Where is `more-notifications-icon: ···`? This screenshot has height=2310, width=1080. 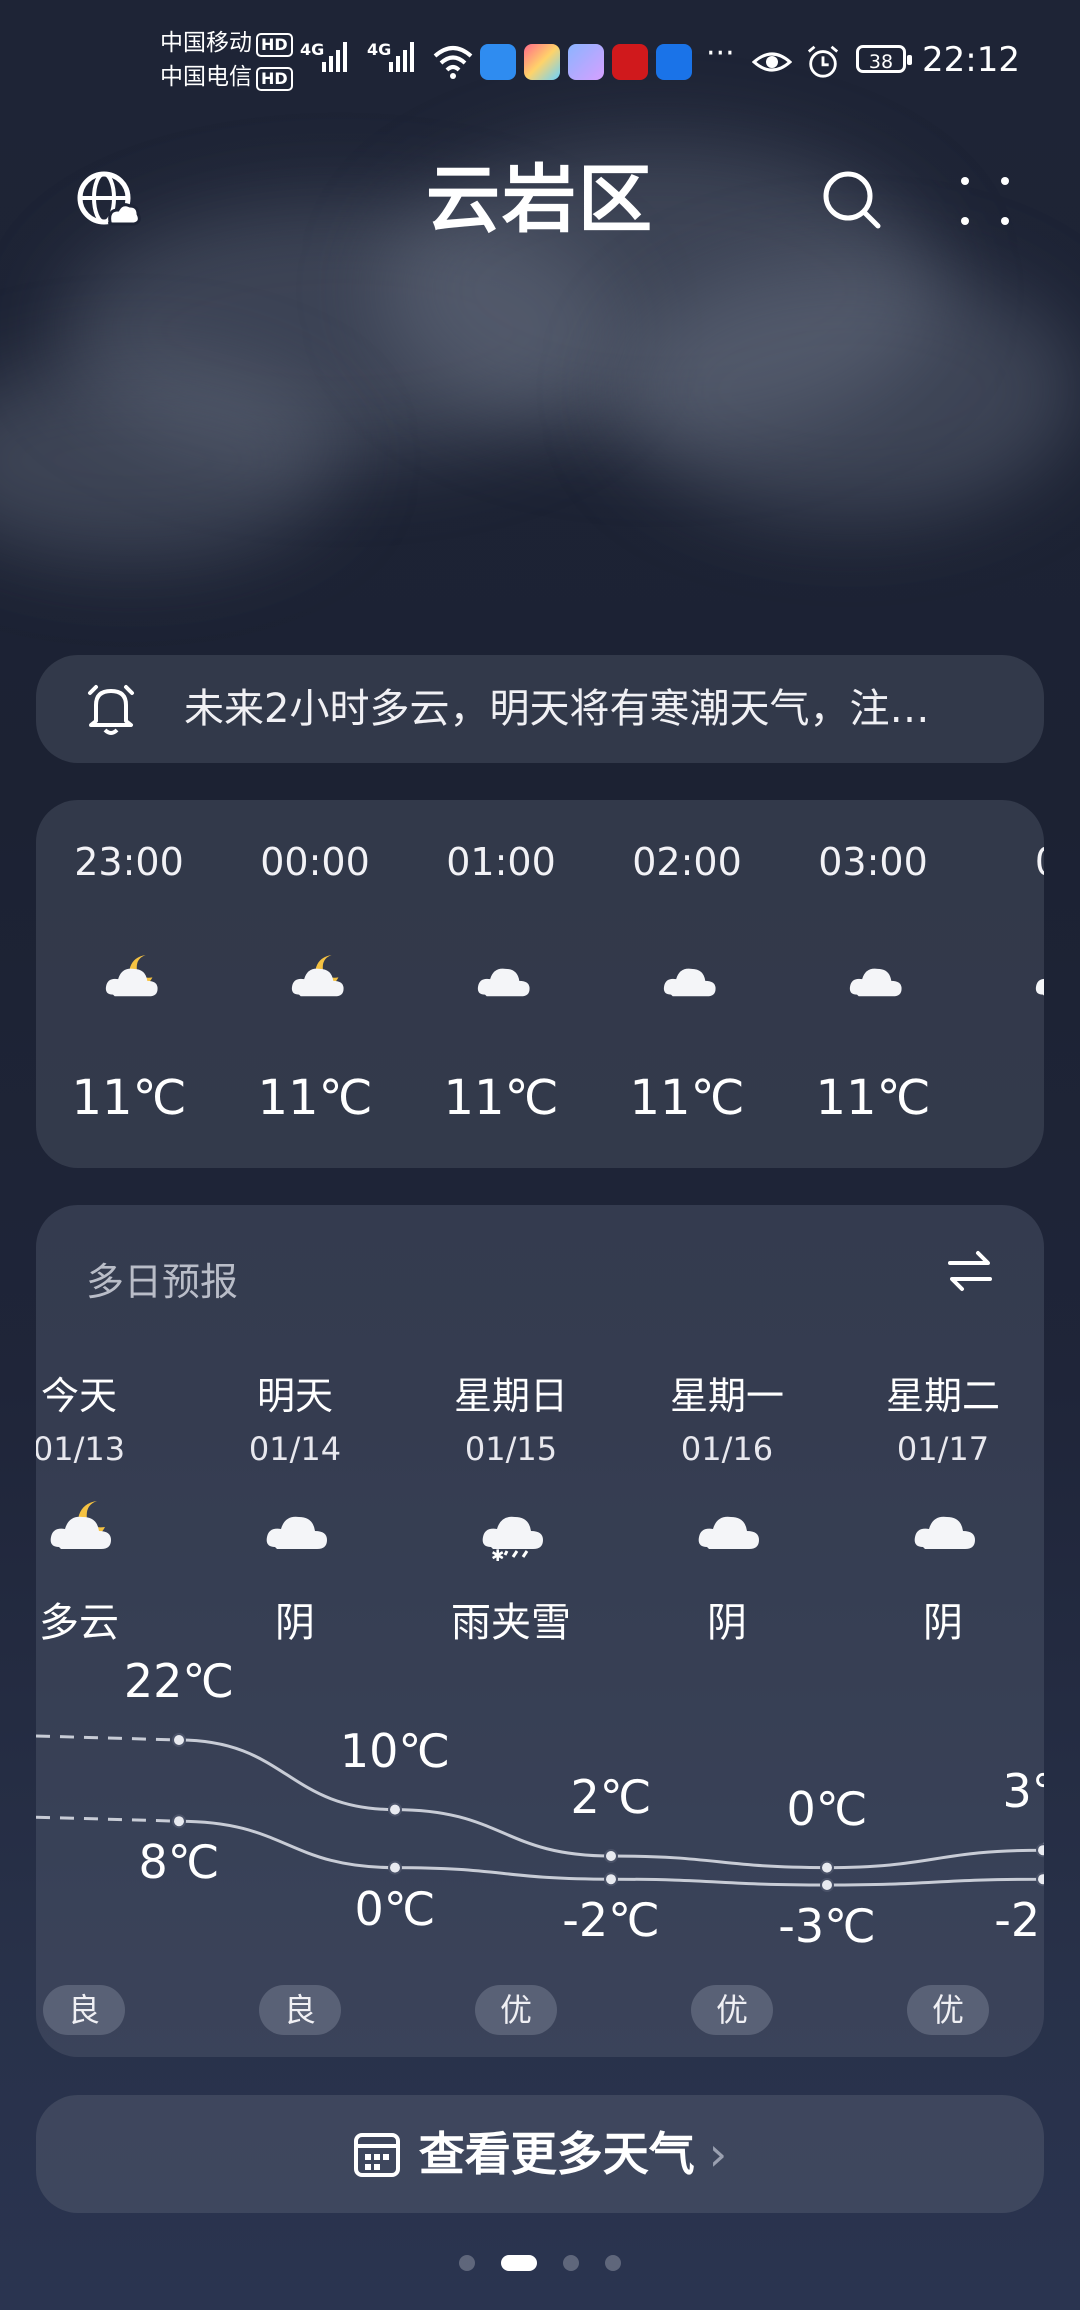
more-notifications-icon: ··· is located at coordinates (720, 53).